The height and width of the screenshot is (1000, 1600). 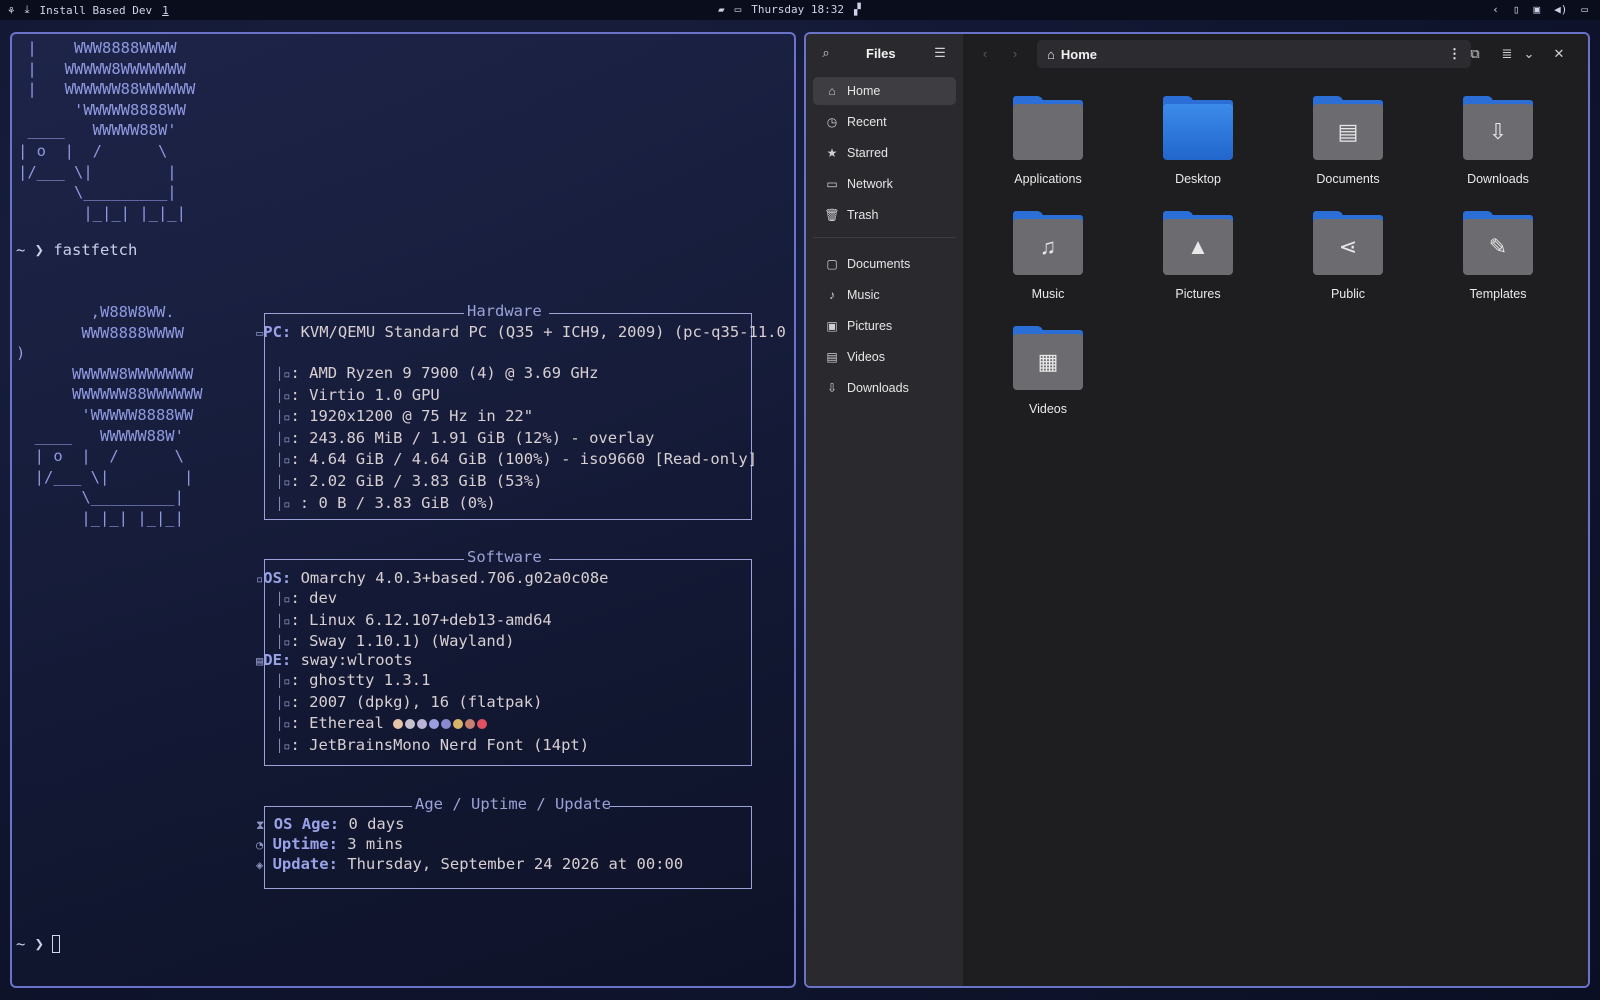 I want to click on sidebar-title: Files, so click(x=881, y=53).